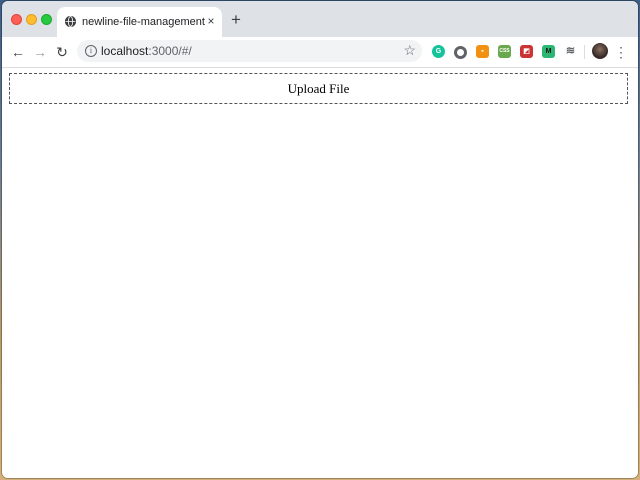  I want to click on bookmark-star-icon: ☆, so click(409, 50).